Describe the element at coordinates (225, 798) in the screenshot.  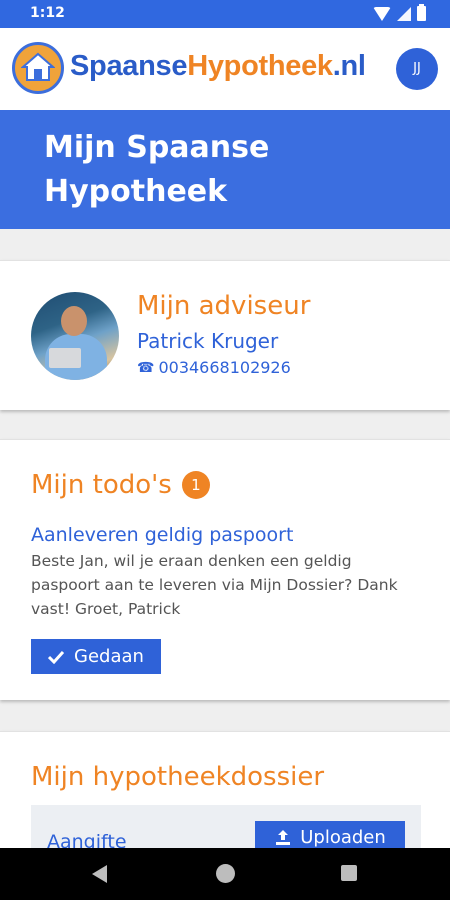
I see `dossier-card: Mijn hypotheekdossier Aangifte Uploaden` at that location.